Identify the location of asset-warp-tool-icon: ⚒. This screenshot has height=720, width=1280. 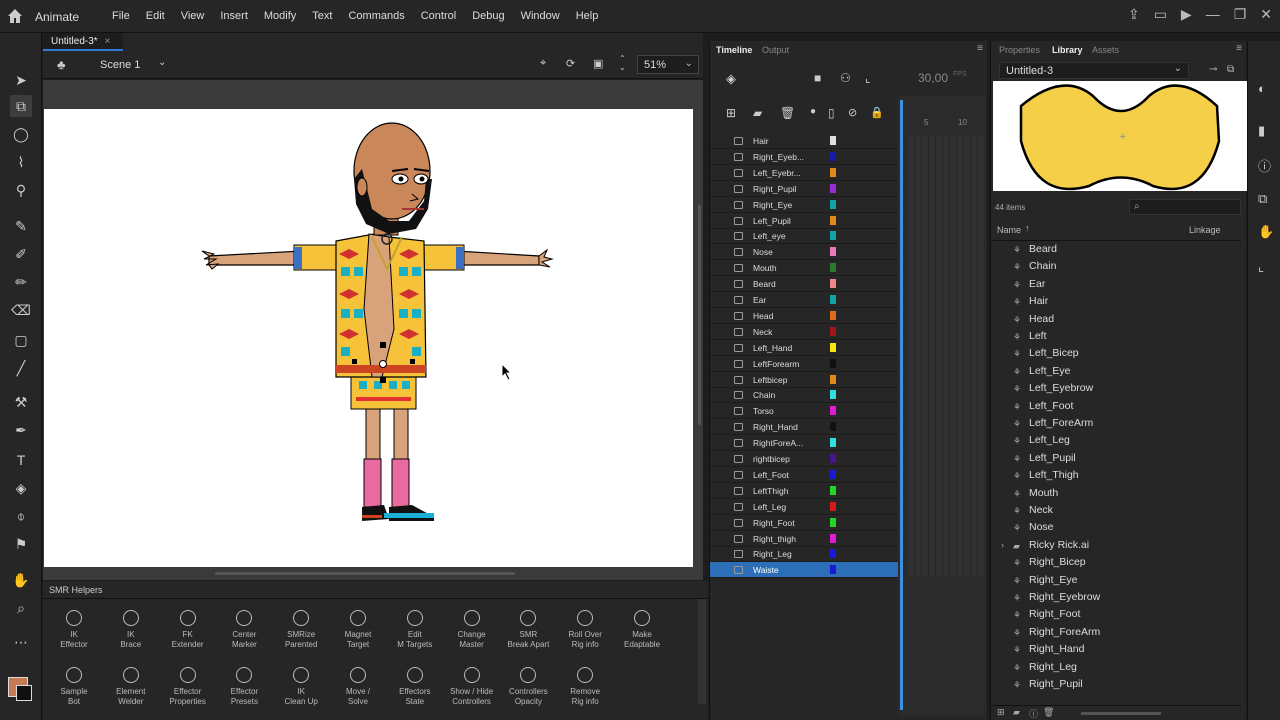
(21, 402).